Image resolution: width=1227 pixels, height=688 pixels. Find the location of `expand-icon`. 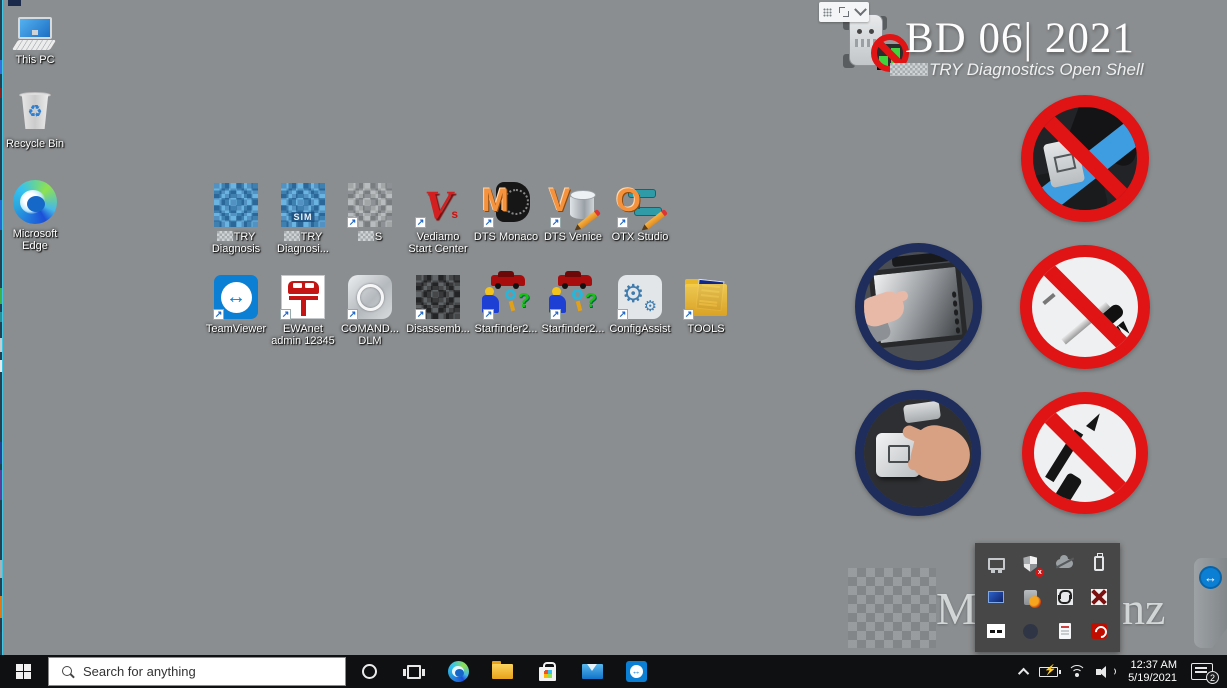

expand-icon is located at coordinates (843, 12).